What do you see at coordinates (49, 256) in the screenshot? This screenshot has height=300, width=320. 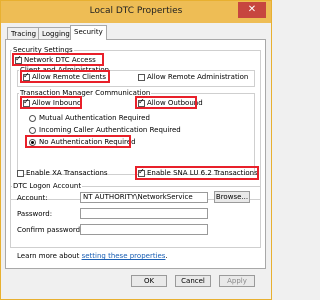 I see `learn-more-prefix: Learn more about` at bounding box center [49, 256].